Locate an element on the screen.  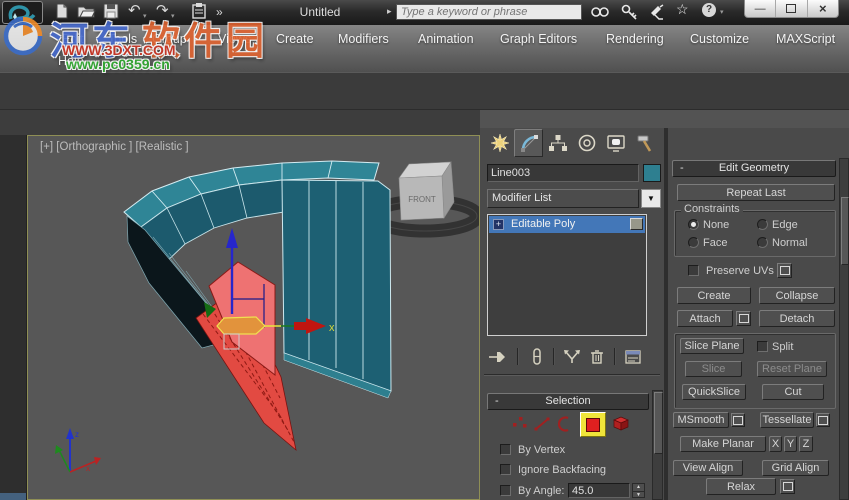
cut-button: Cut is located at coordinates (793, 392).